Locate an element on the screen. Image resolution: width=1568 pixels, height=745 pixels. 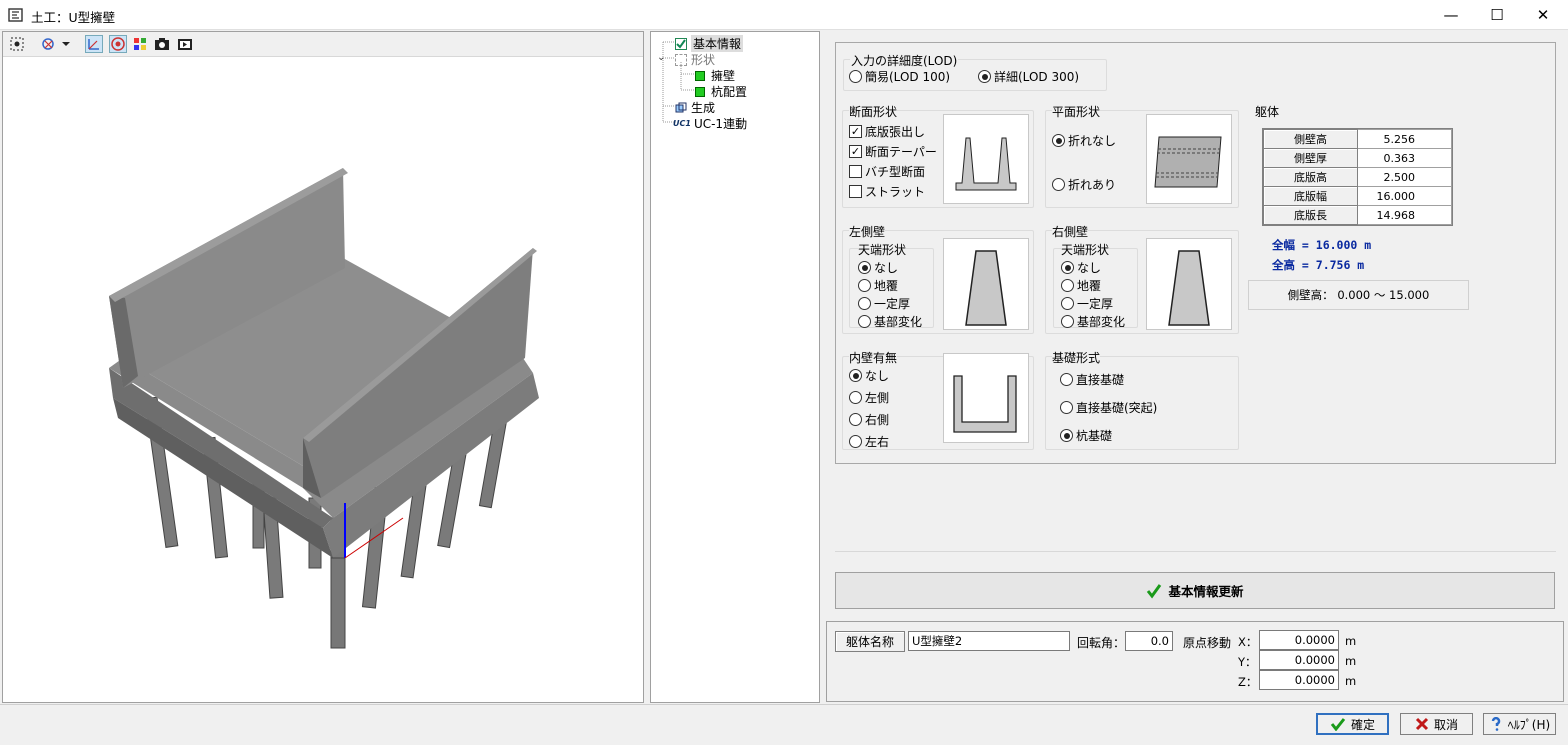
shape-folder-icon is located at coordinates (681, 59).